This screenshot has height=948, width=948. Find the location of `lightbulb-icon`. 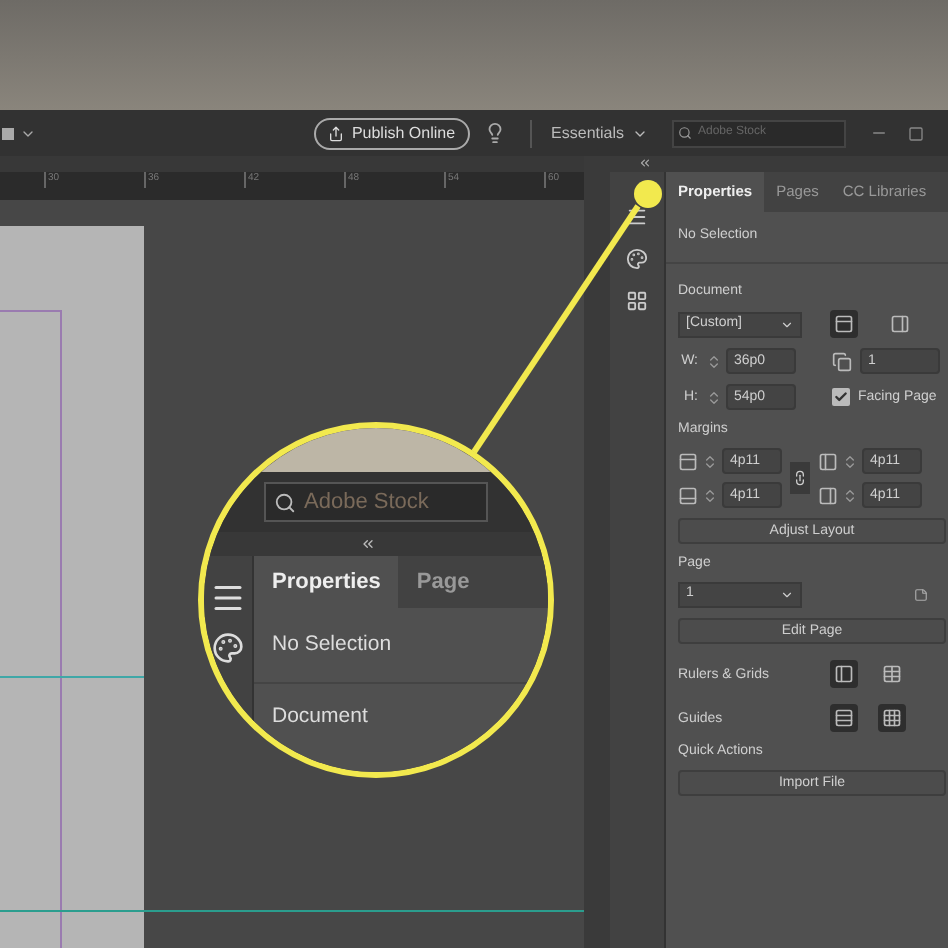

lightbulb-icon is located at coordinates (494, 133).